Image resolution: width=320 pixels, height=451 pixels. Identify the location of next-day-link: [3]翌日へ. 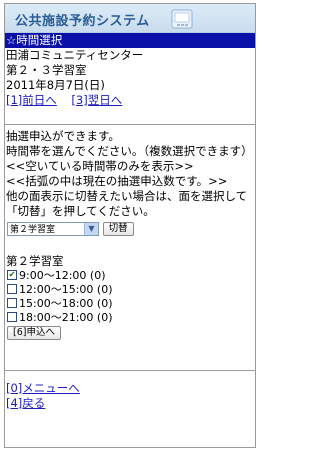
(96, 100).